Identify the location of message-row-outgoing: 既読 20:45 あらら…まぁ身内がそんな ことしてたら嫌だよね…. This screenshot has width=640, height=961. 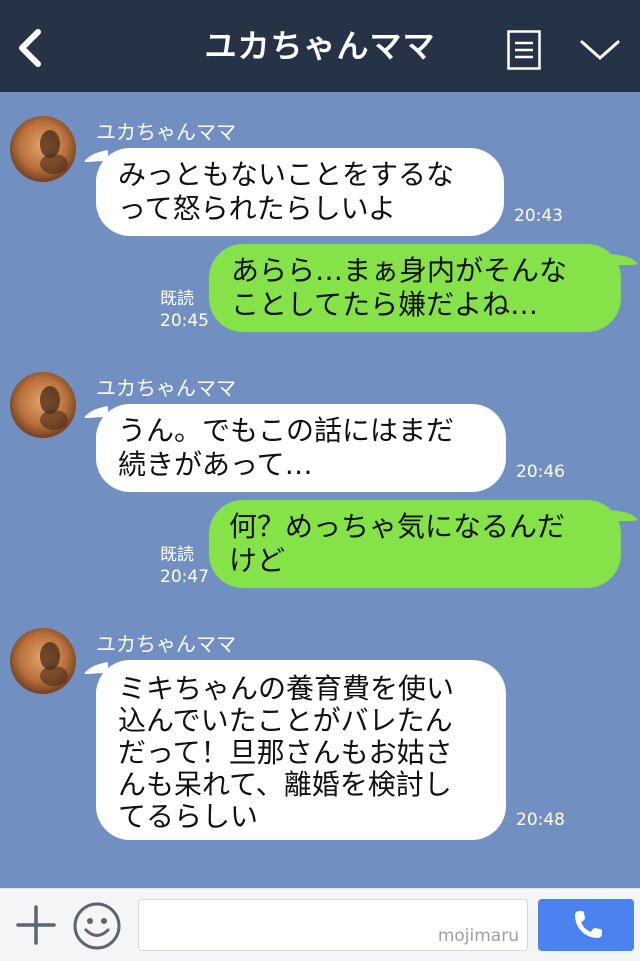
(320, 290).